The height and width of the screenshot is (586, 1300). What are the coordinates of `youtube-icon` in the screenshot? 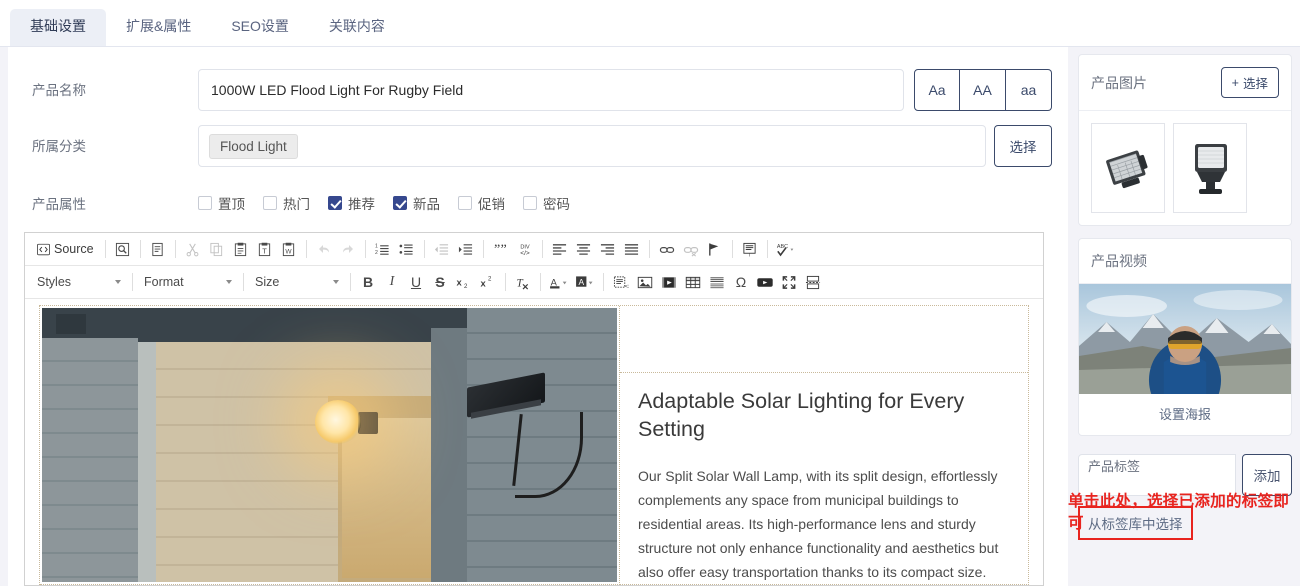 It's located at (765, 282).